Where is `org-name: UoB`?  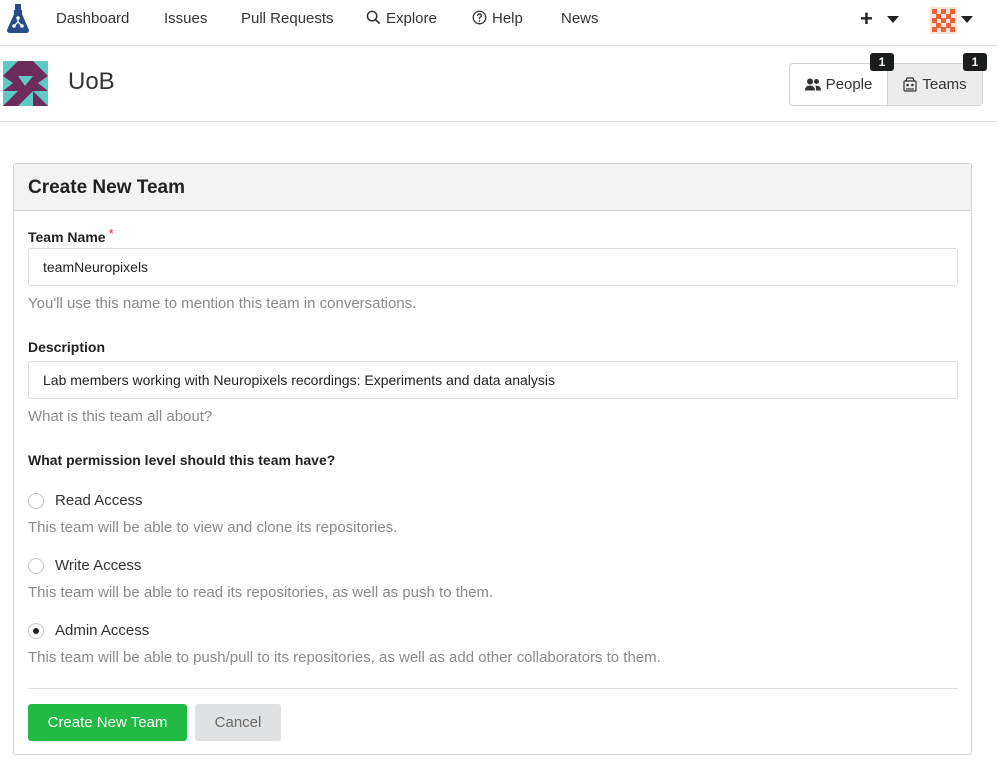
org-name: UoB is located at coordinates (91, 81).